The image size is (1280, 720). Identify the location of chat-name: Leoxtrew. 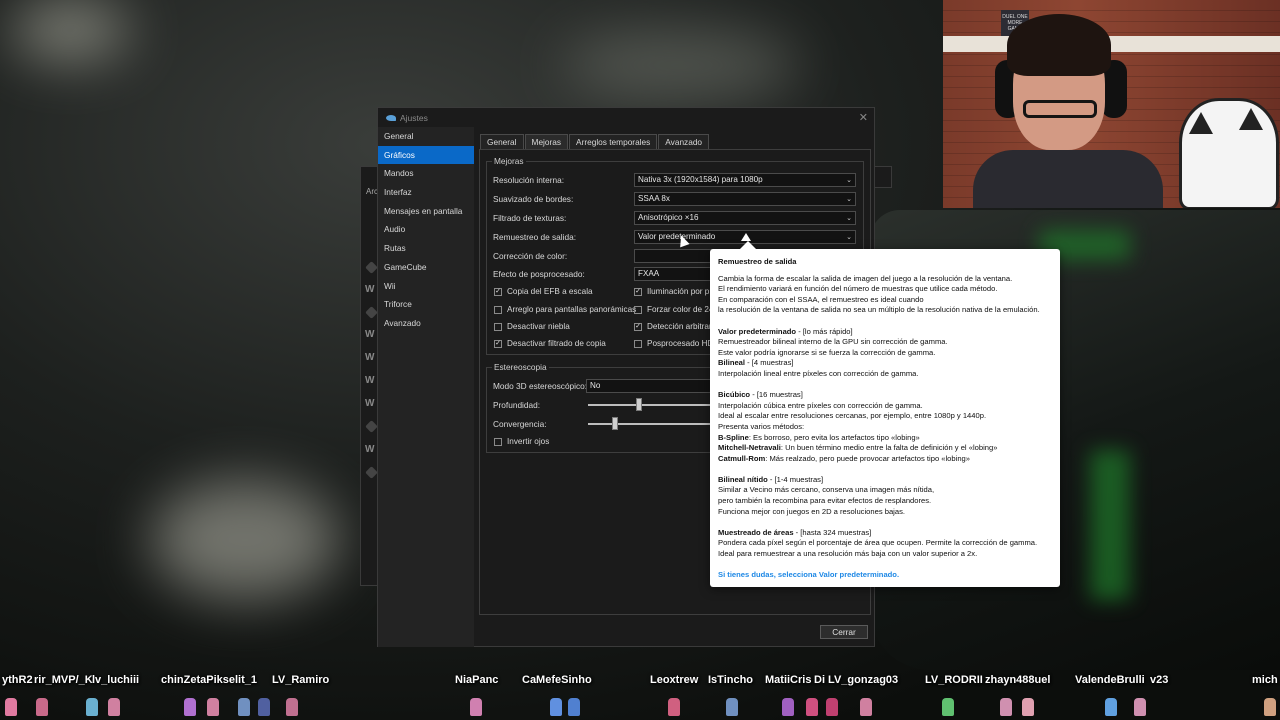
(674, 680).